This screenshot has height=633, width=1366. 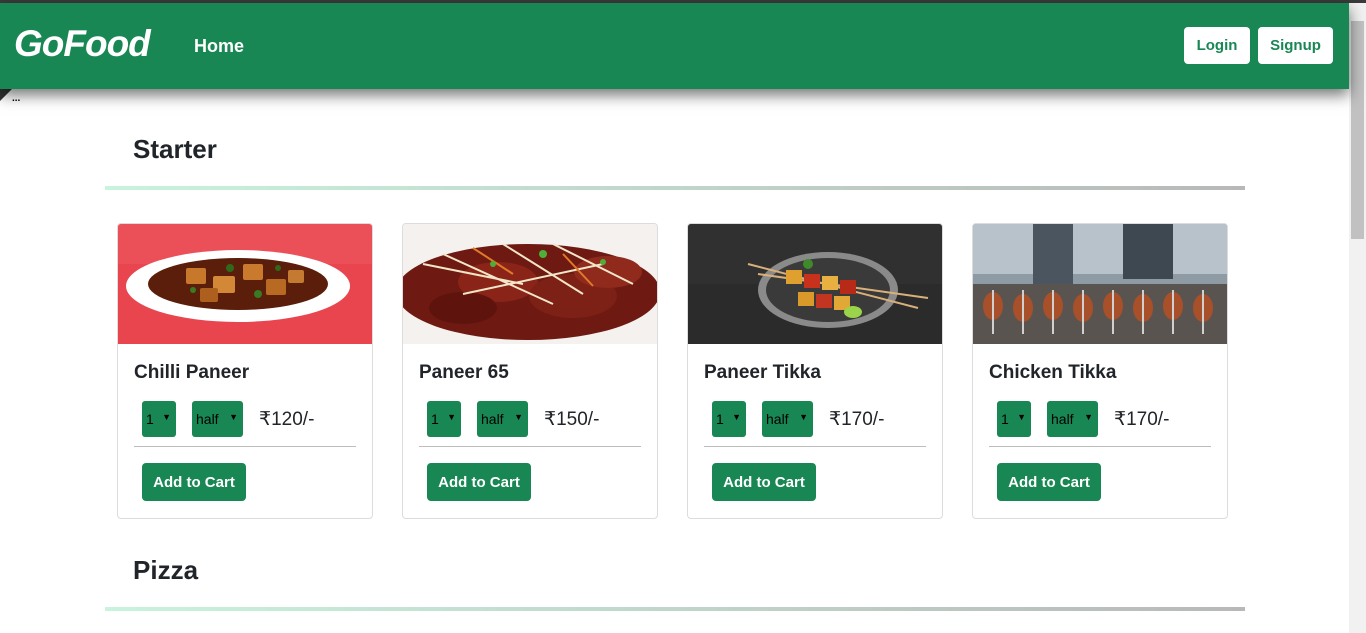 What do you see at coordinates (762, 372) in the screenshot?
I see `food-name: Paneer Tikka` at bounding box center [762, 372].